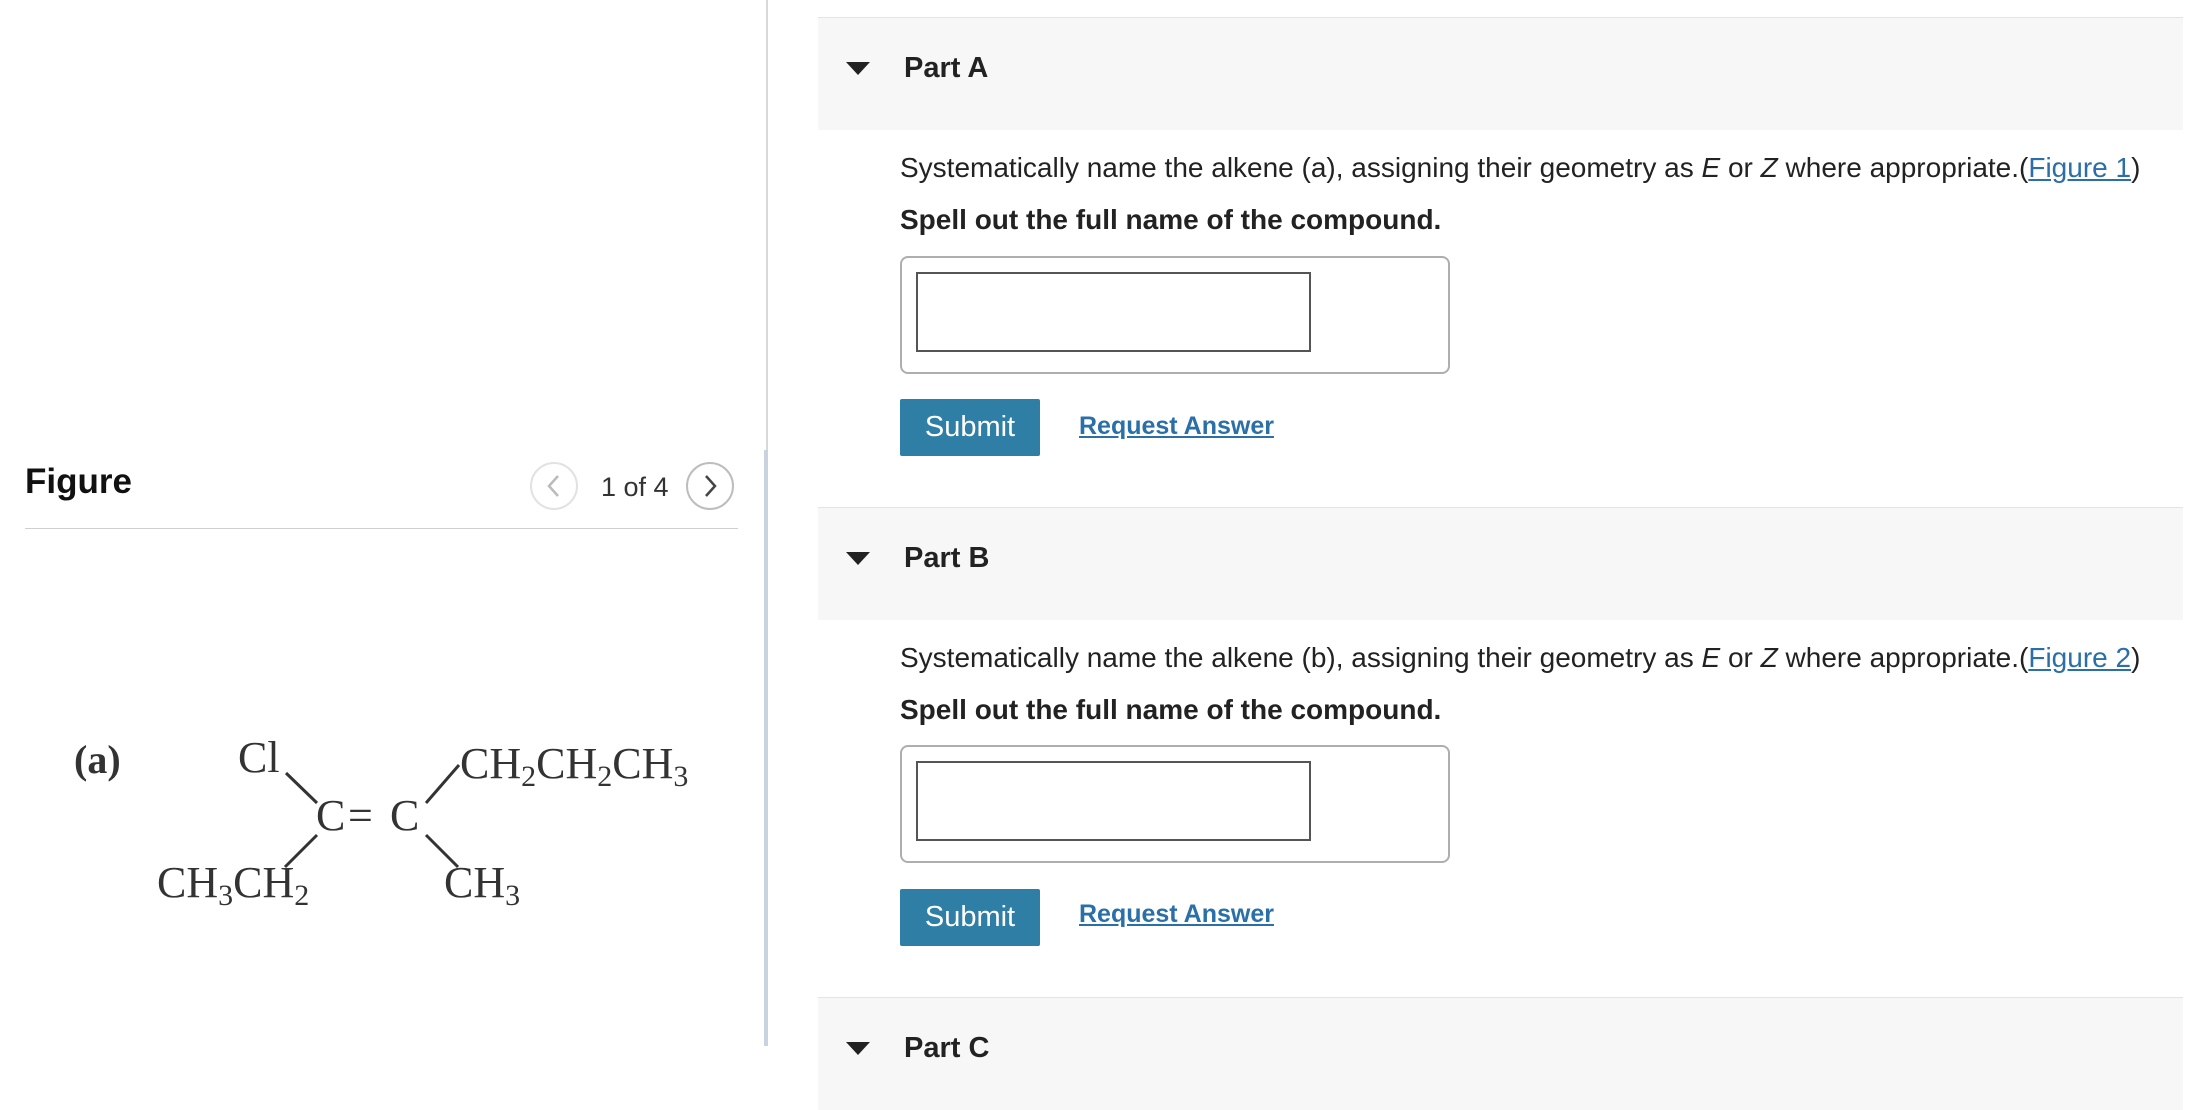 Image resolution: width=2212 pixels, height=1110 pixels. I want to click on next-figure-button, so click(710, 486).